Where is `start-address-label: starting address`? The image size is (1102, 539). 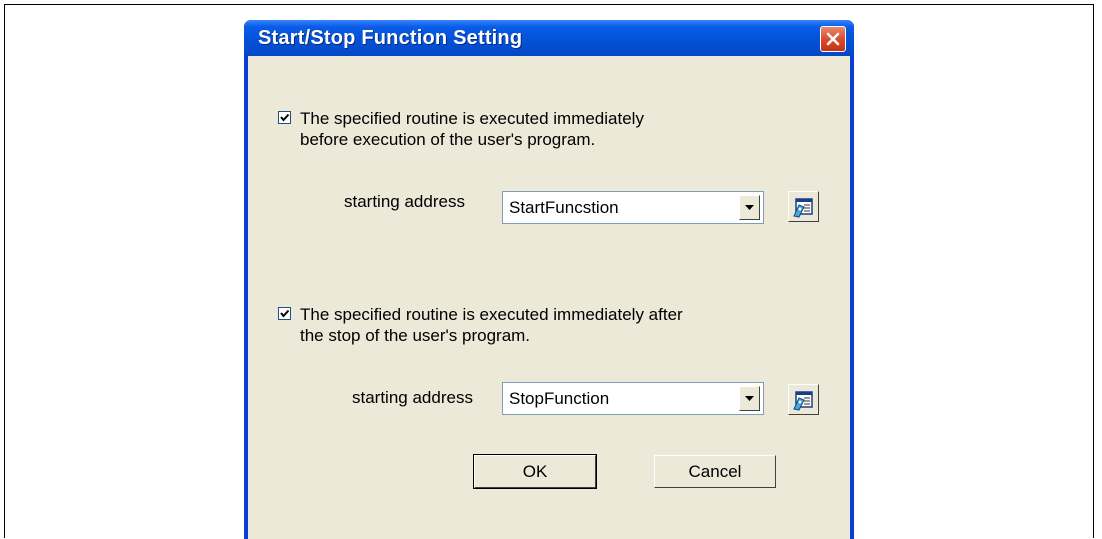 start-address-label: starting address is located at coordinates (404, 201).